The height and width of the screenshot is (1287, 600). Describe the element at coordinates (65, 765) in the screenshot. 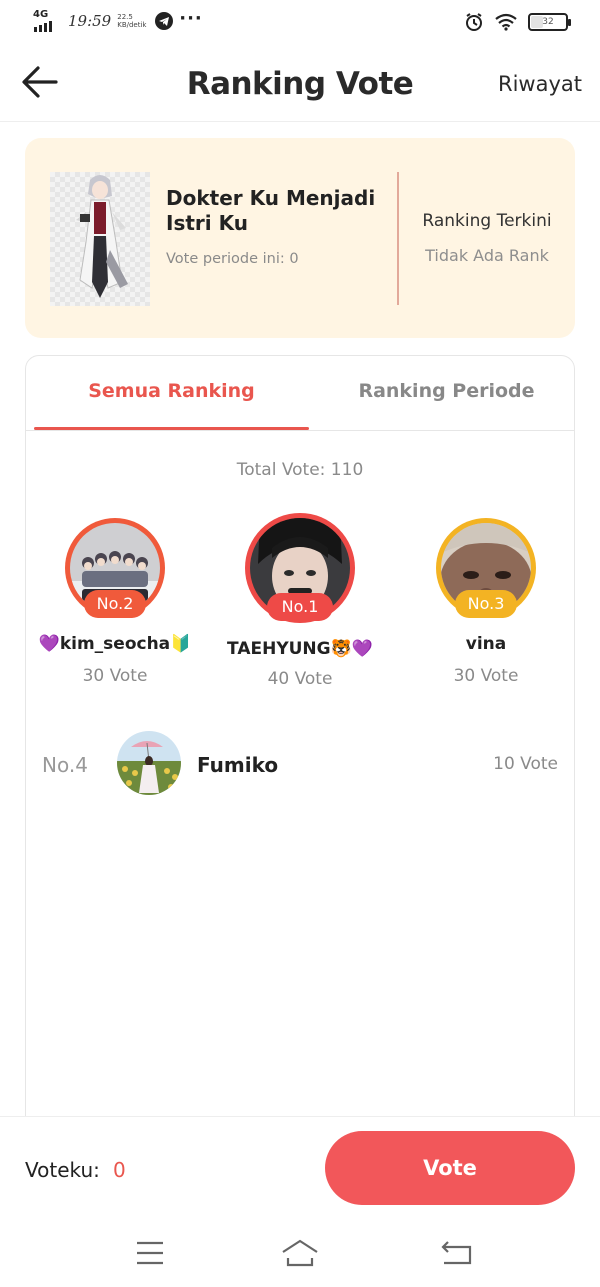

I see `rank-number: No.4` at that location.